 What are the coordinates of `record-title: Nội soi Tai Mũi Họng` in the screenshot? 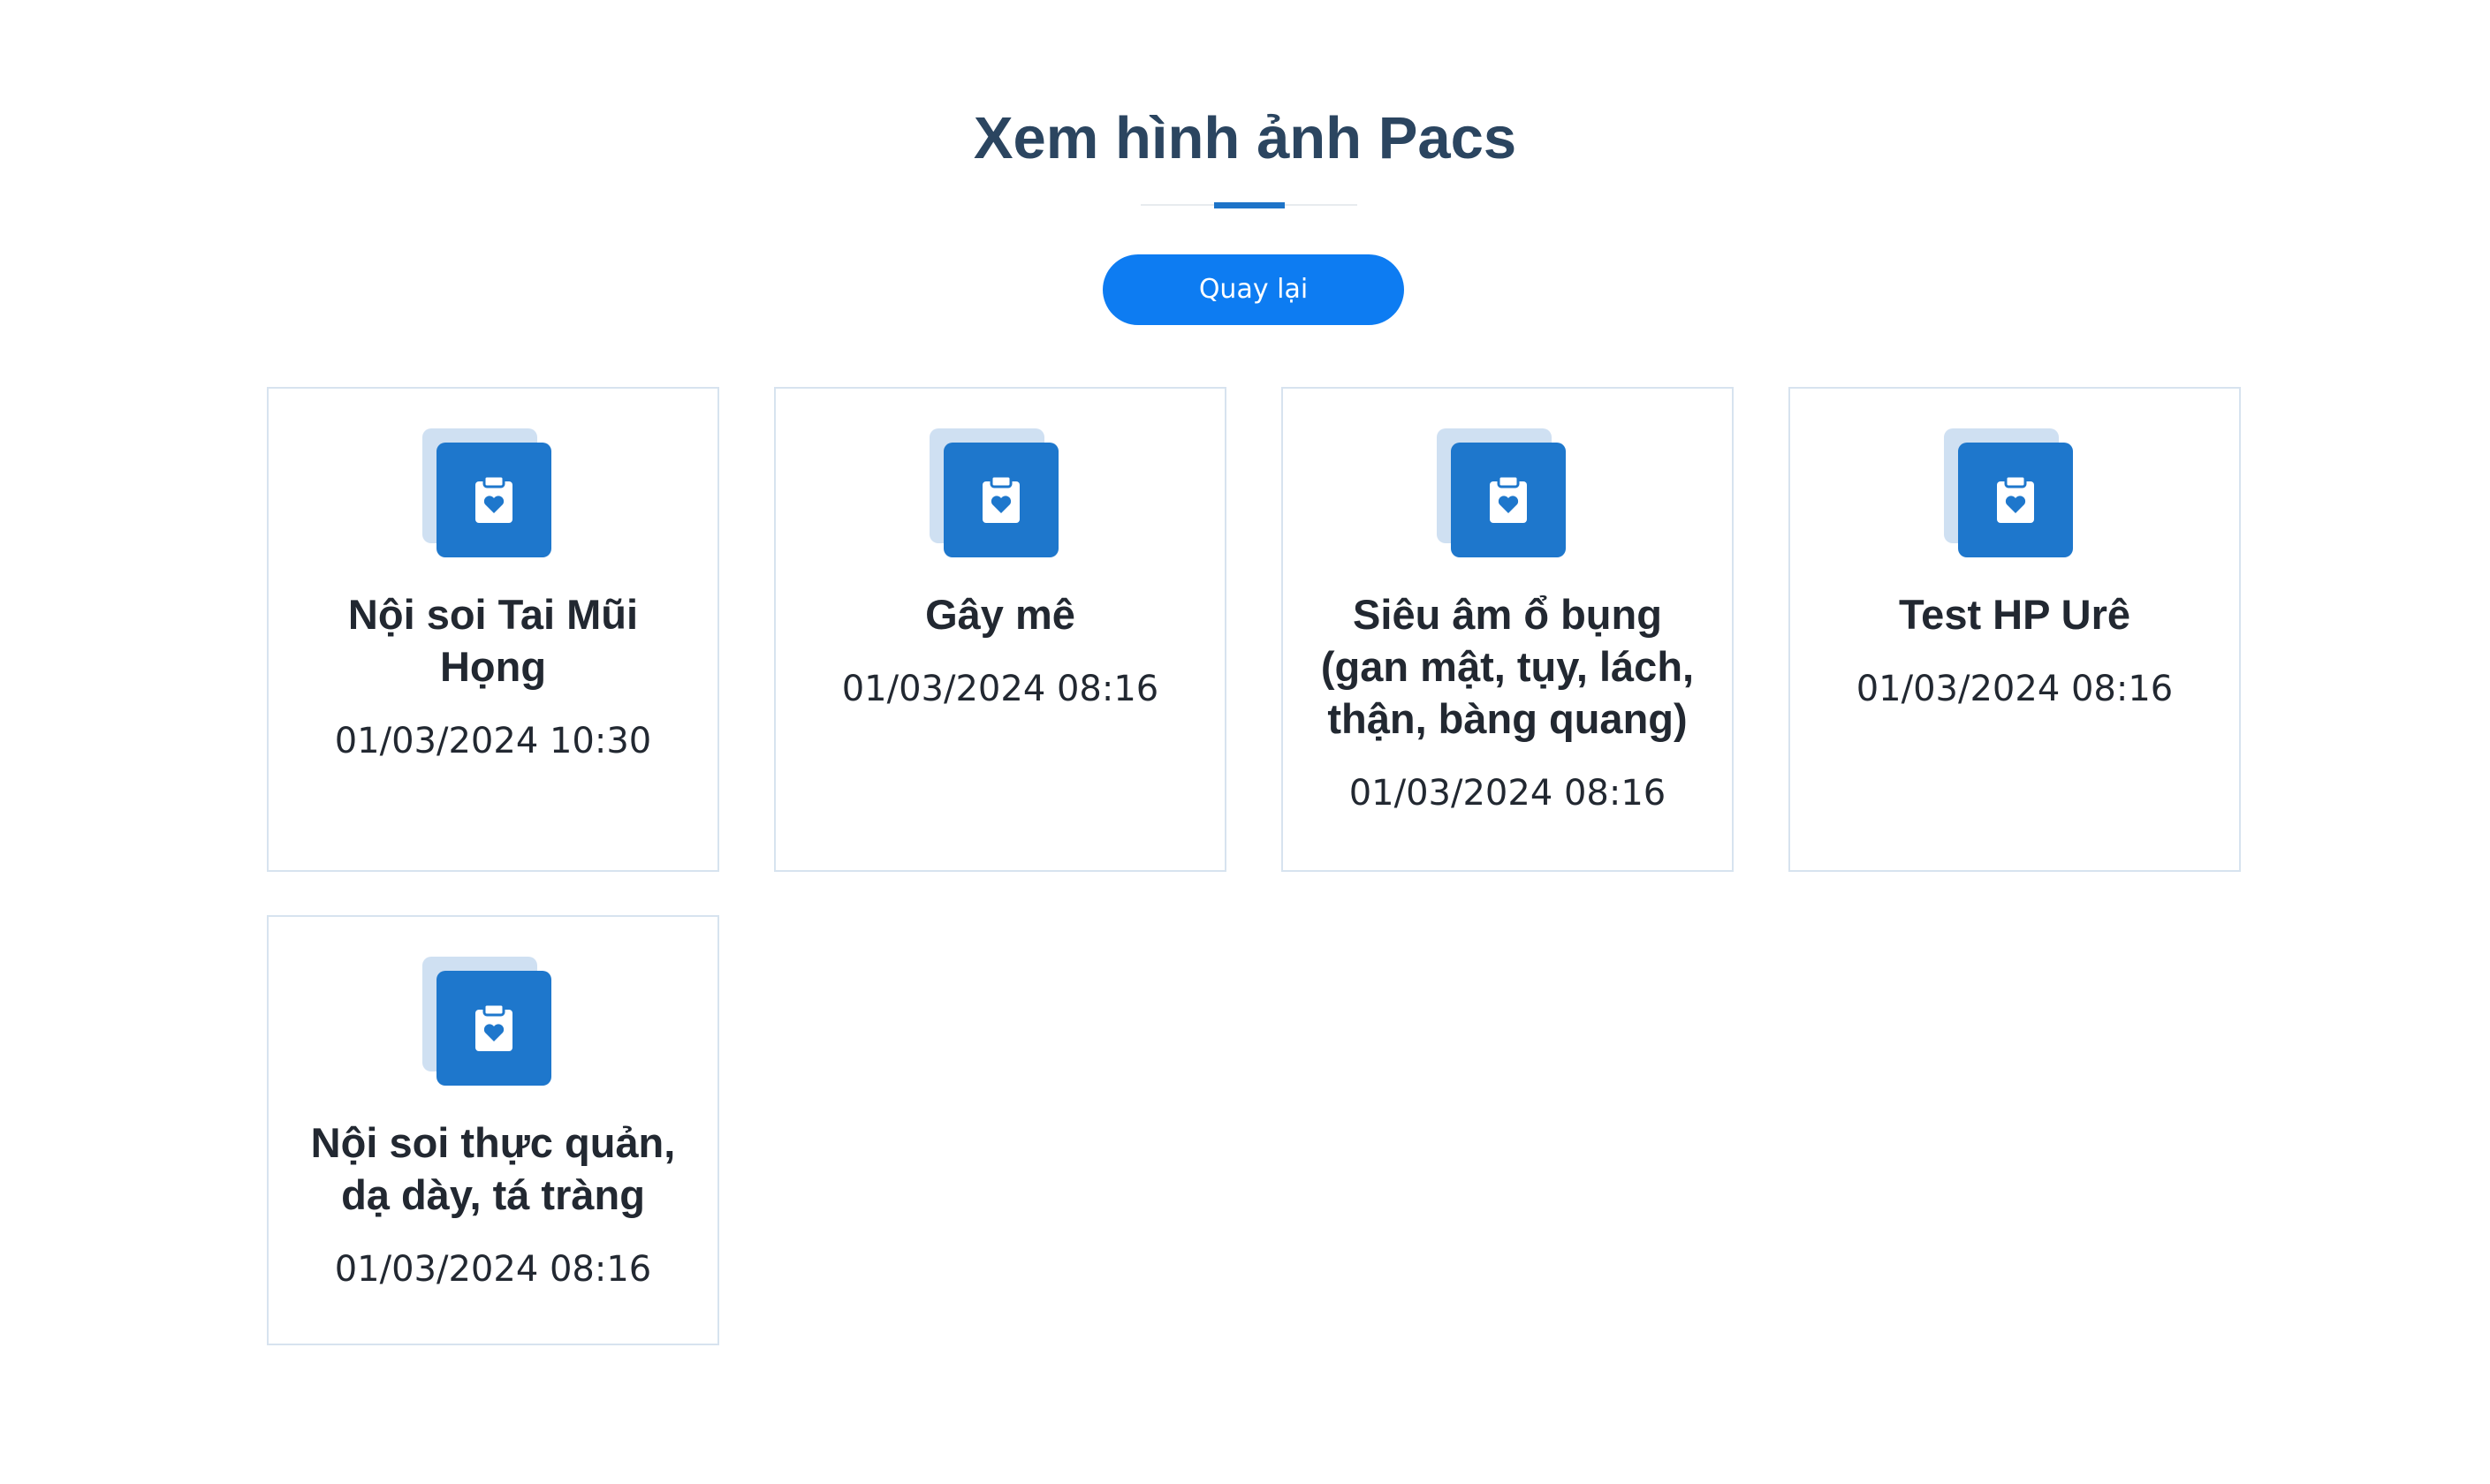 It's located at (493, 640).